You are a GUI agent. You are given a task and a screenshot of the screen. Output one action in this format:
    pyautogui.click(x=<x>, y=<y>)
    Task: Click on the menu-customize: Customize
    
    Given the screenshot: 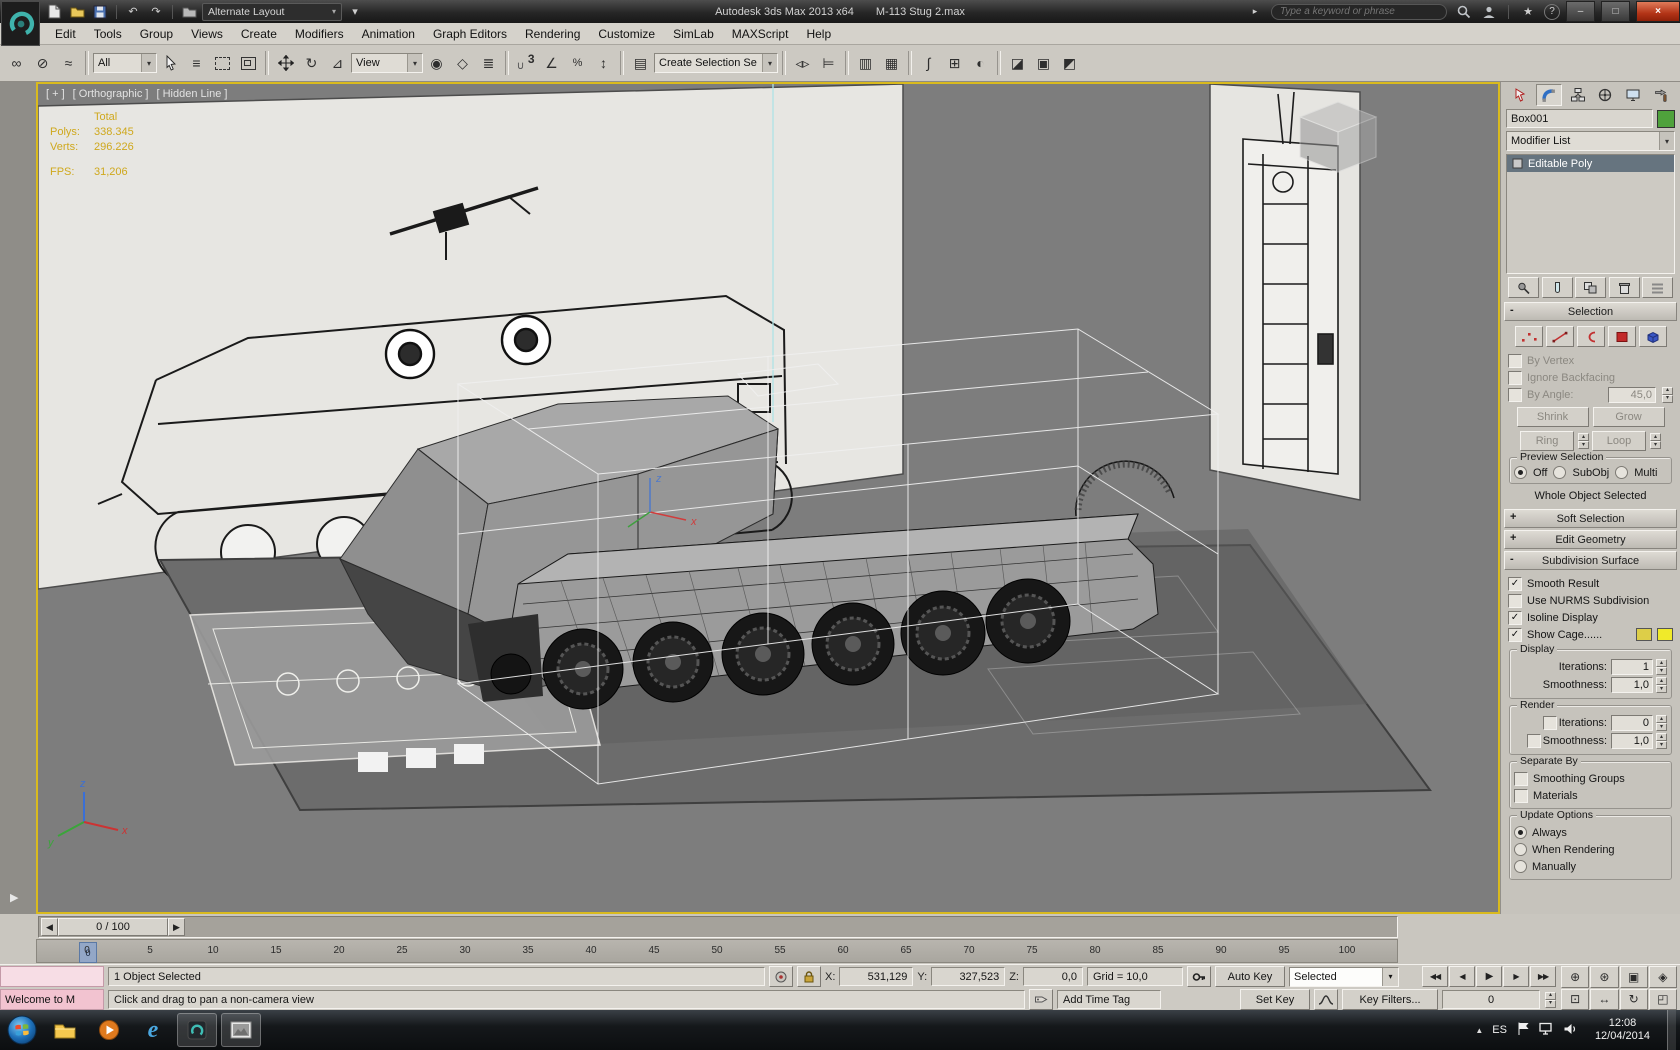 What is the action you would take?
    pyautogui.click(x=626, y=34)
    